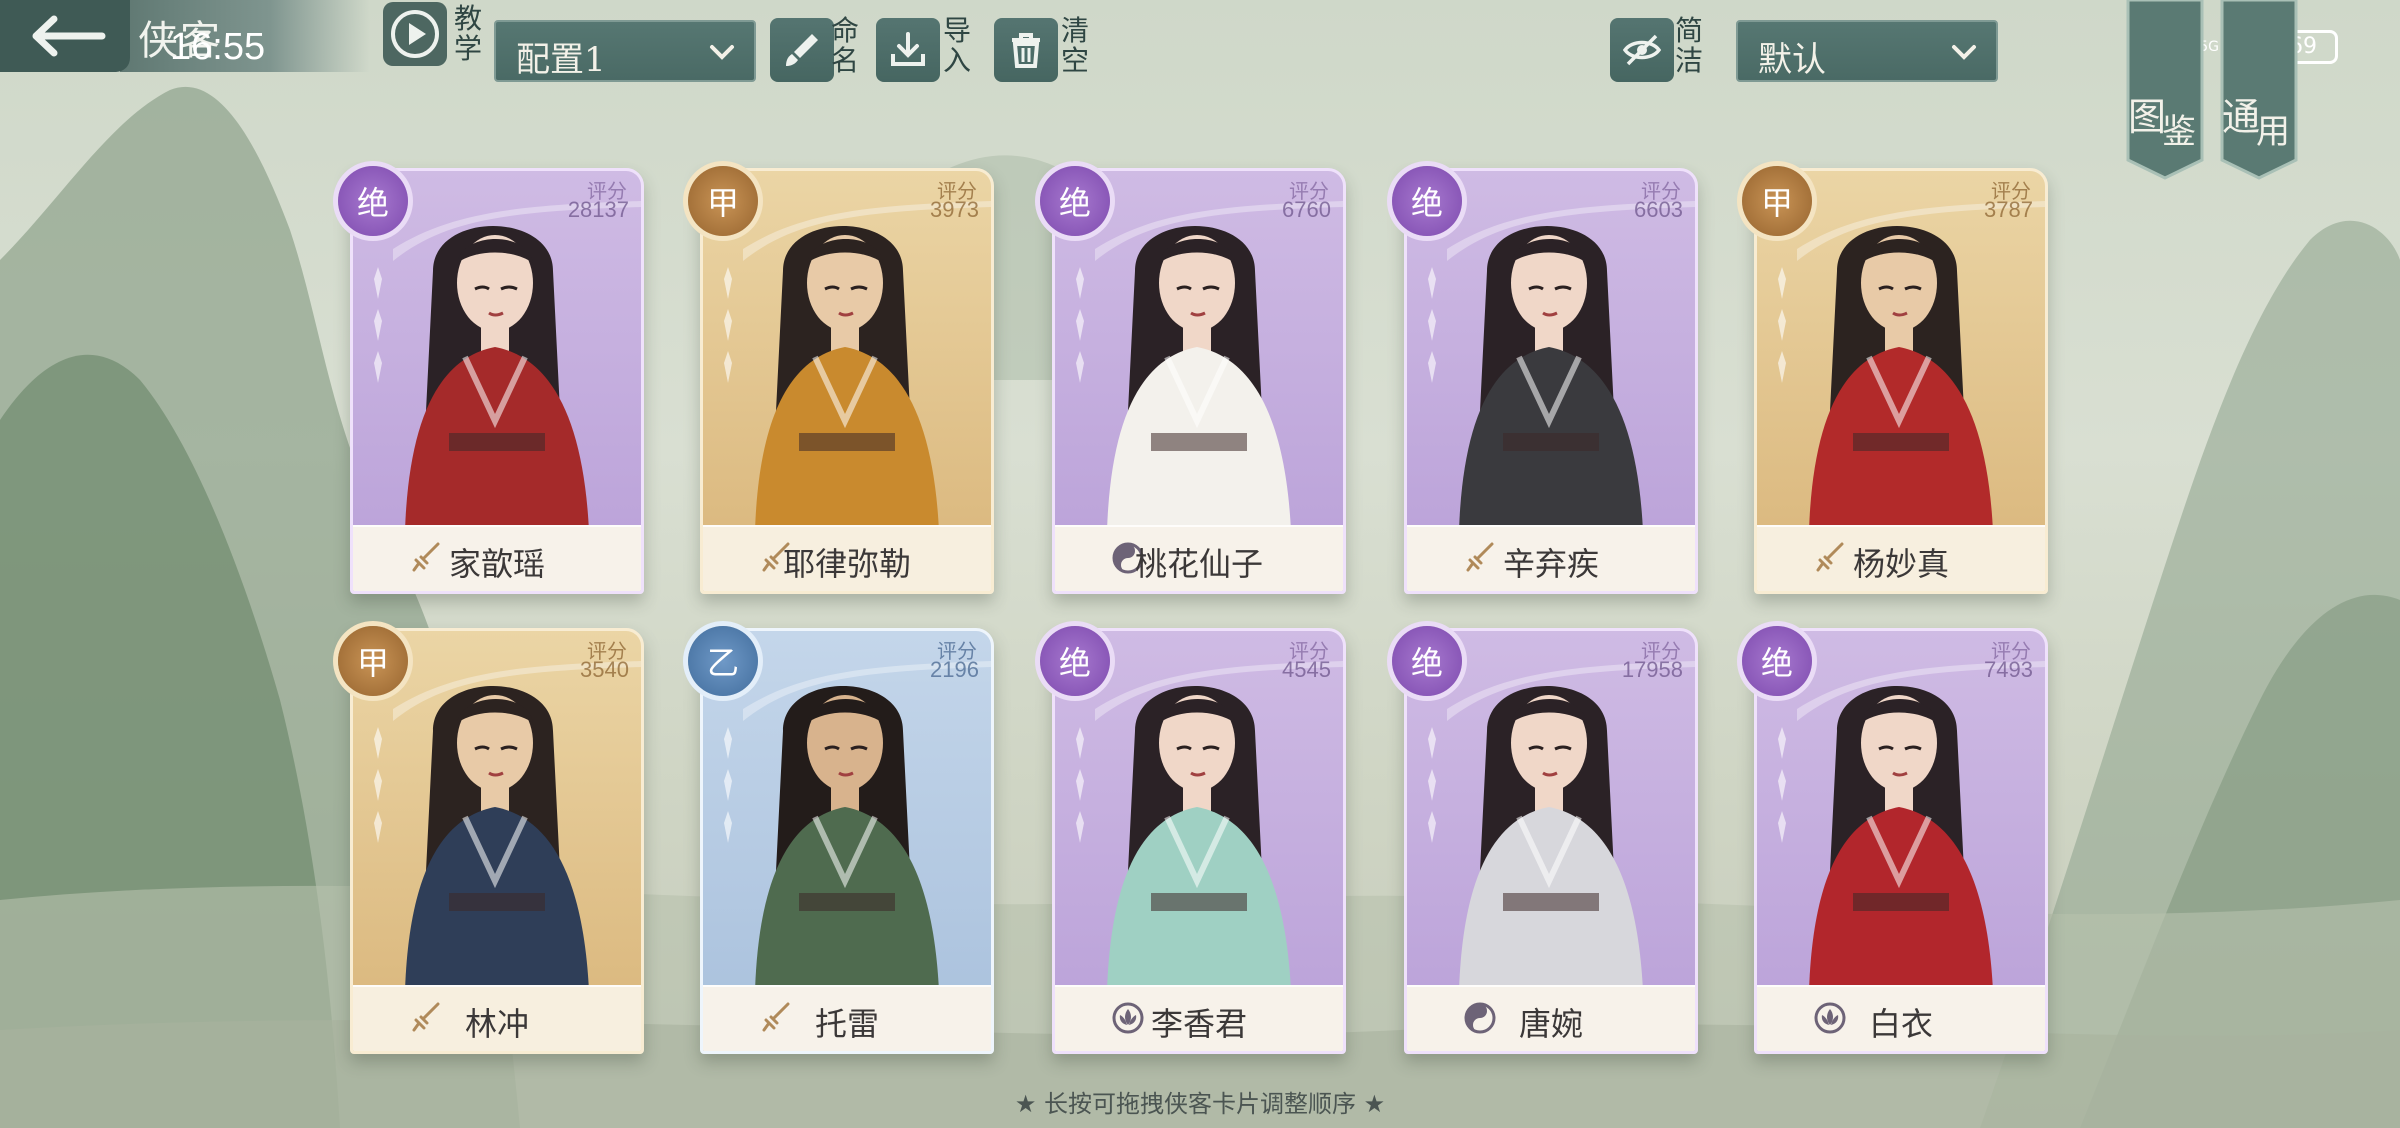  I want to click on rename-button, so click(802, 50).